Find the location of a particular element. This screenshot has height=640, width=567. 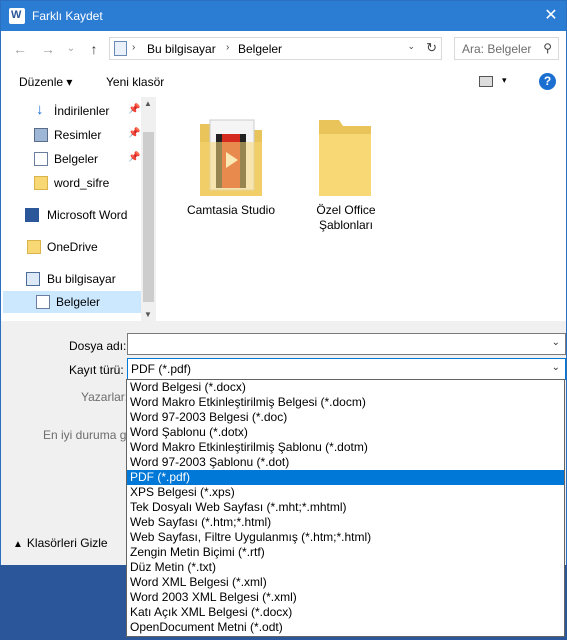

filetype-option: Word Şablonu (*.dotx) is located at coordinates (345, 432).